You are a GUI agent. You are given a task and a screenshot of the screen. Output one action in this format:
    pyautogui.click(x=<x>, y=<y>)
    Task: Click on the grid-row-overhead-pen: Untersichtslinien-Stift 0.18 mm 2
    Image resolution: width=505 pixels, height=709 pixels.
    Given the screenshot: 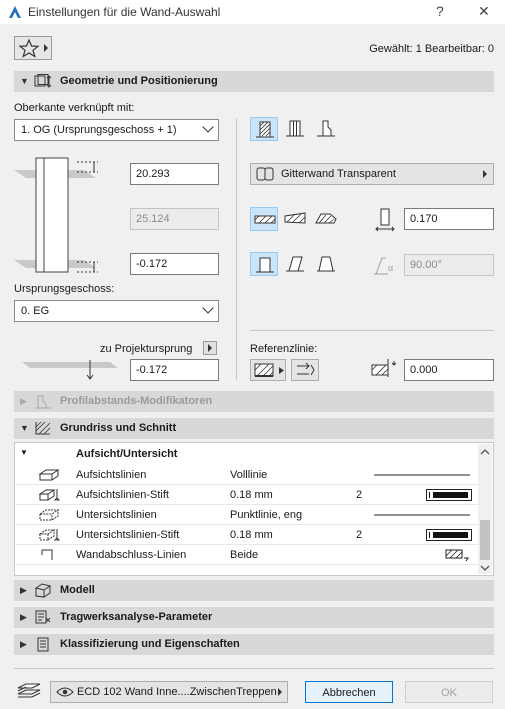 What is the action you would take?
    pyautogui.click(x=247, y=535)
    